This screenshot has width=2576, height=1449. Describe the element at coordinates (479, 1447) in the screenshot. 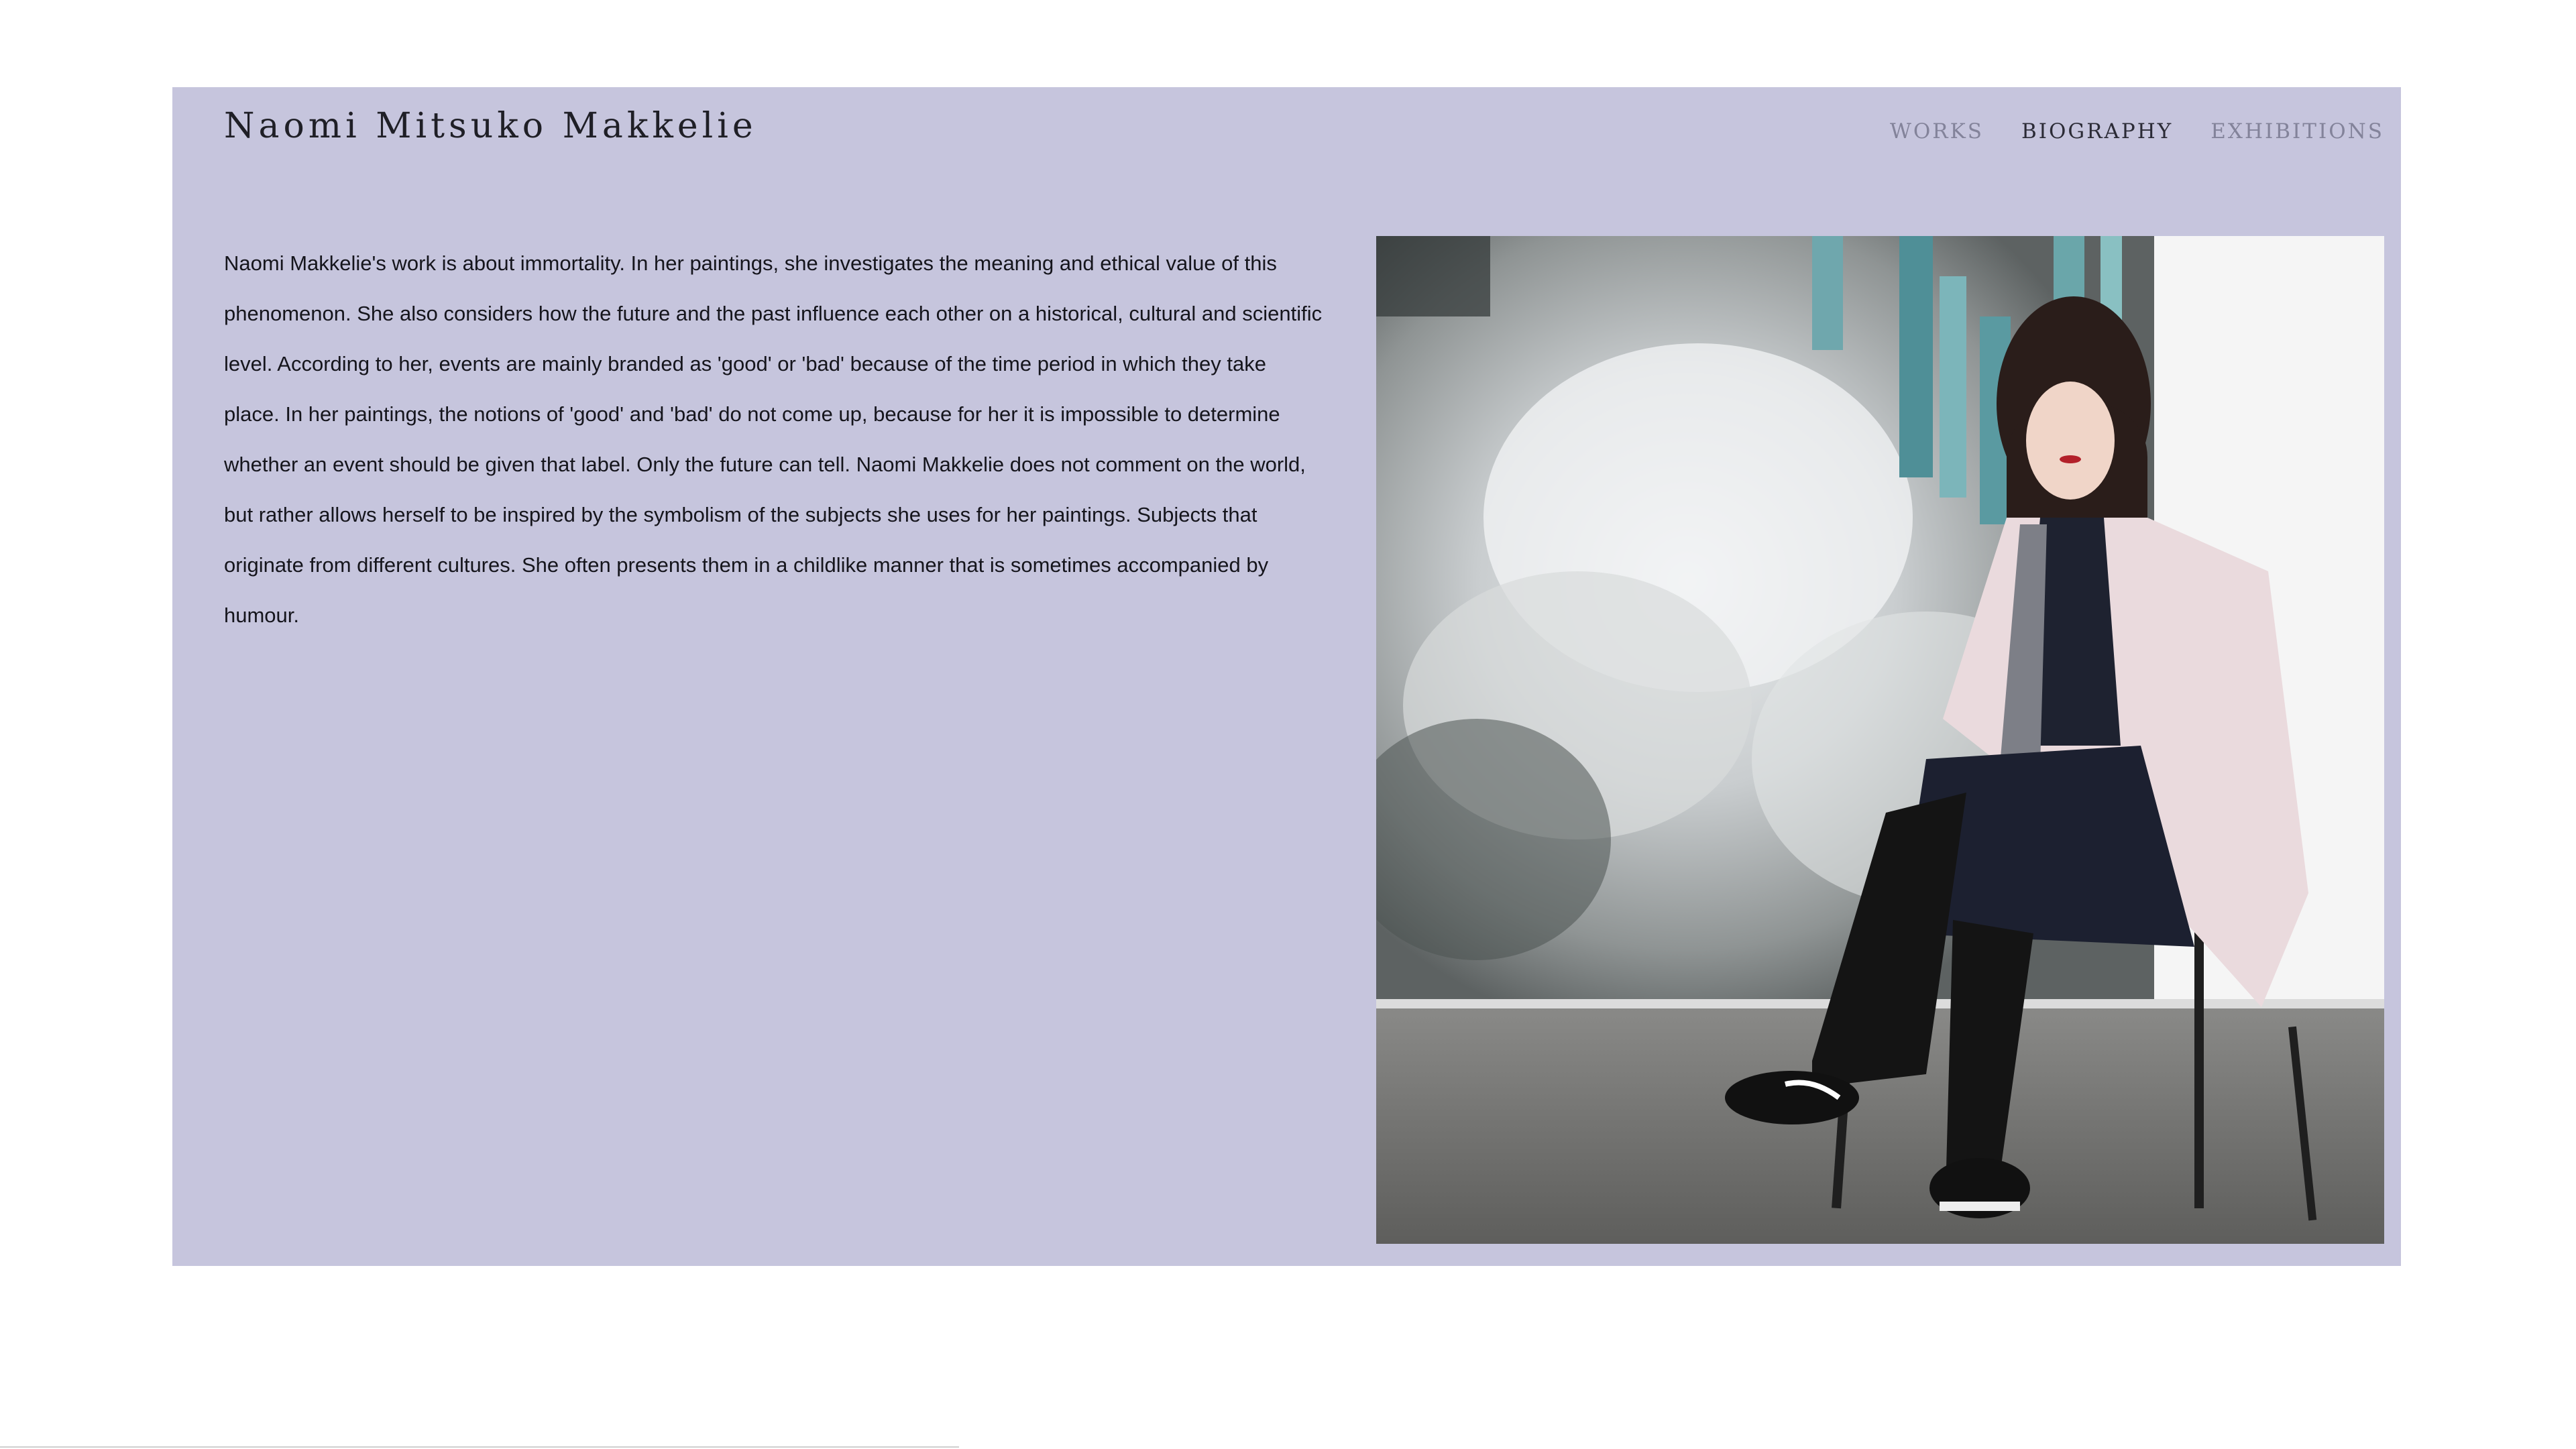

I see `bottom-divider` at that location.